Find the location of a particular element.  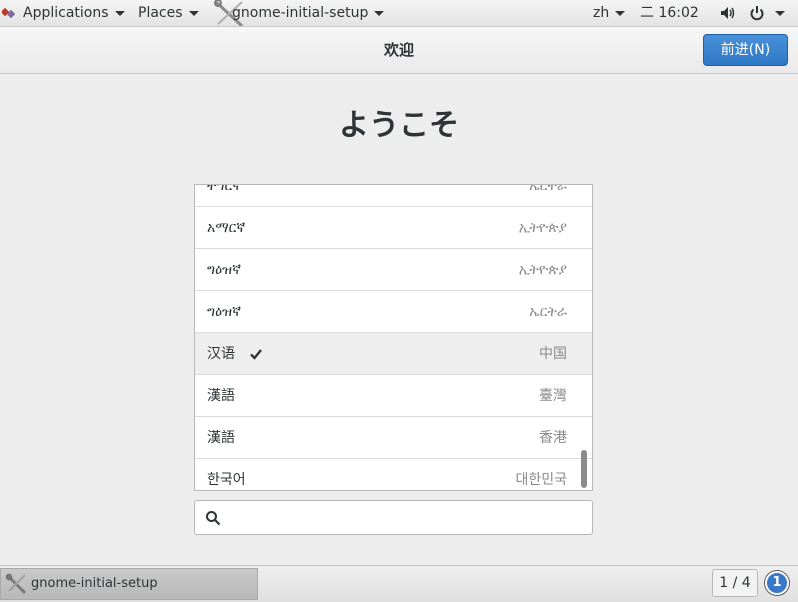

language-name: 한국어 is located at coordinates (226, 480).